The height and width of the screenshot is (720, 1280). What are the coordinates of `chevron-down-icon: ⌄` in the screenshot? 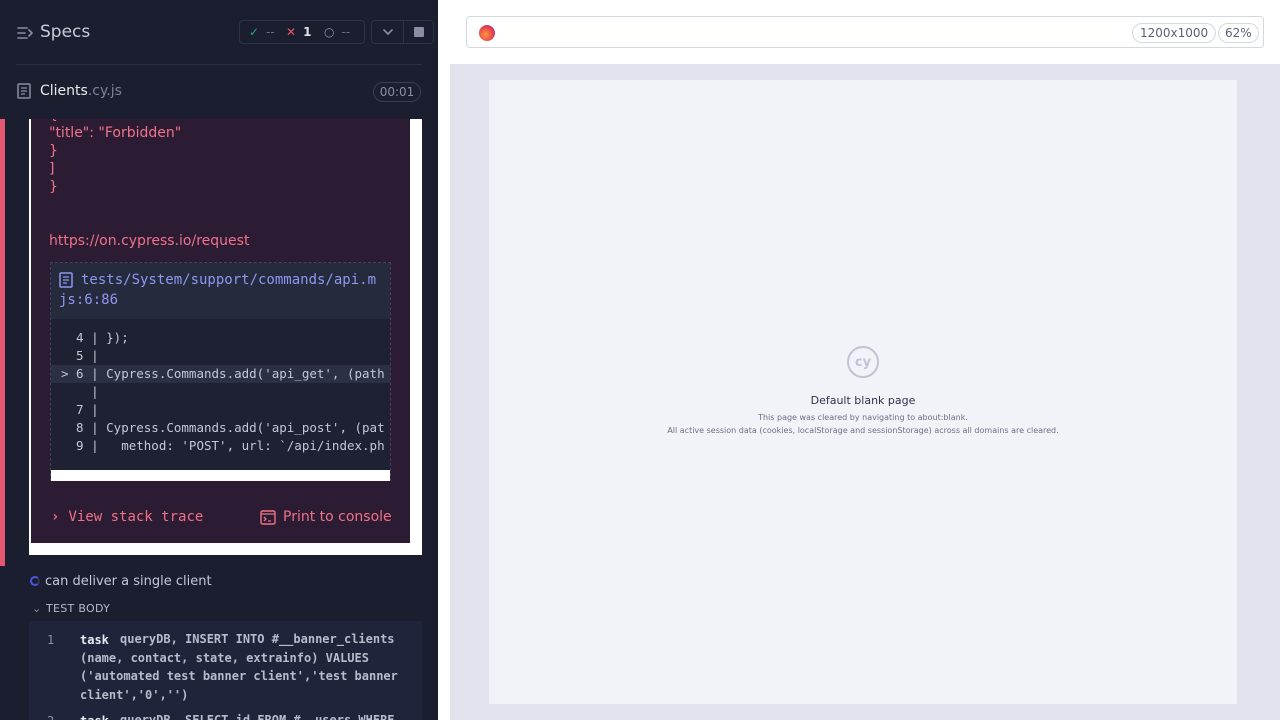 It's located at (37, 608).